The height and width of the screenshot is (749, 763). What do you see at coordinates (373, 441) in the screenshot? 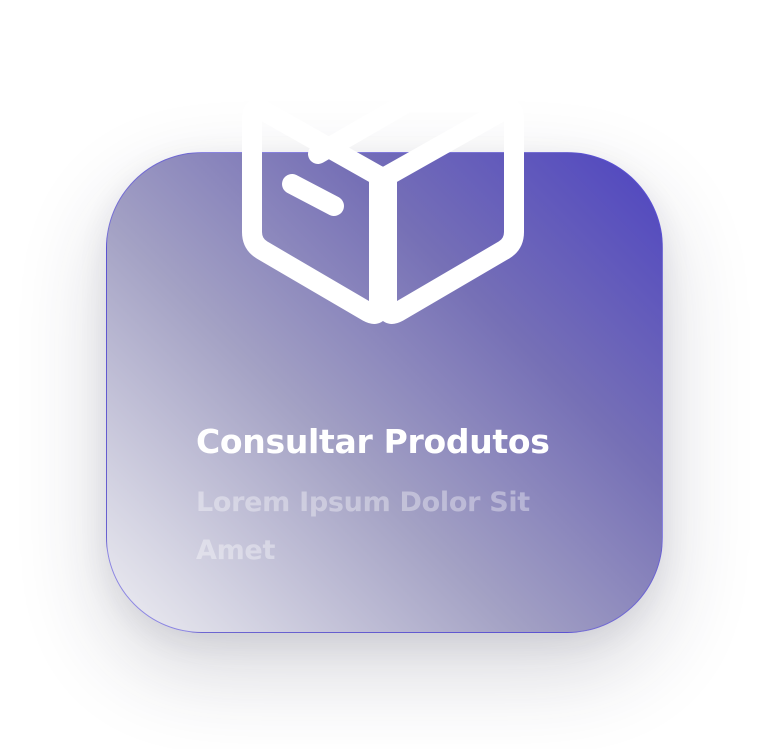
I see `card-title: Consultar Produtos` at bounding box center [373, 441].